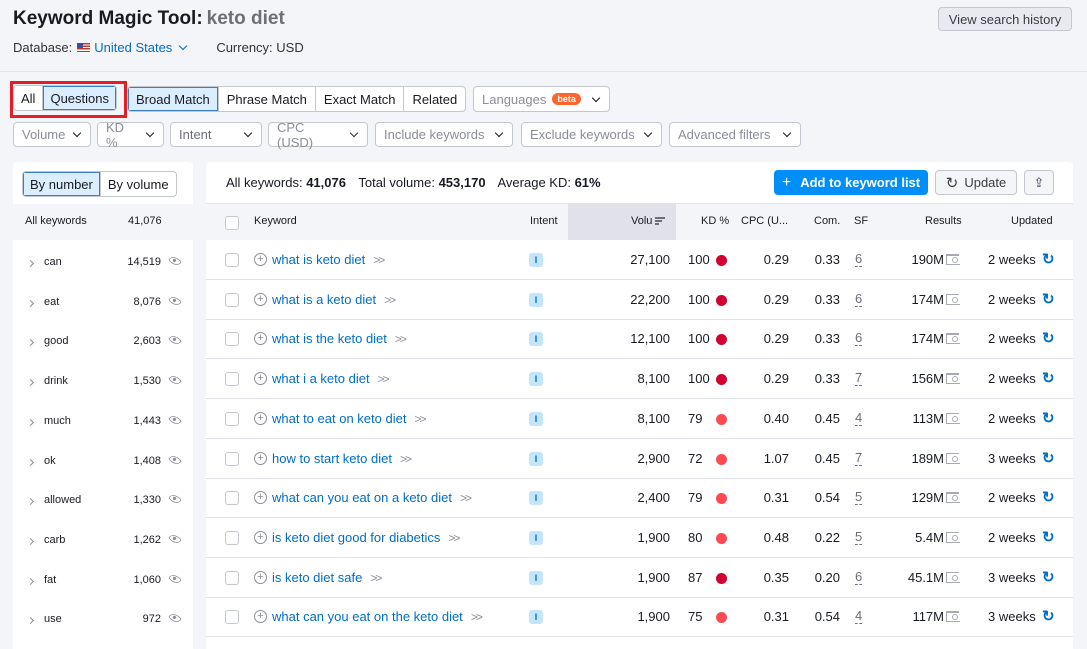 This screenshot has width=1087, height=649. I want to click on all-keywords-group: All keywords 41,076, so click(103, 222).